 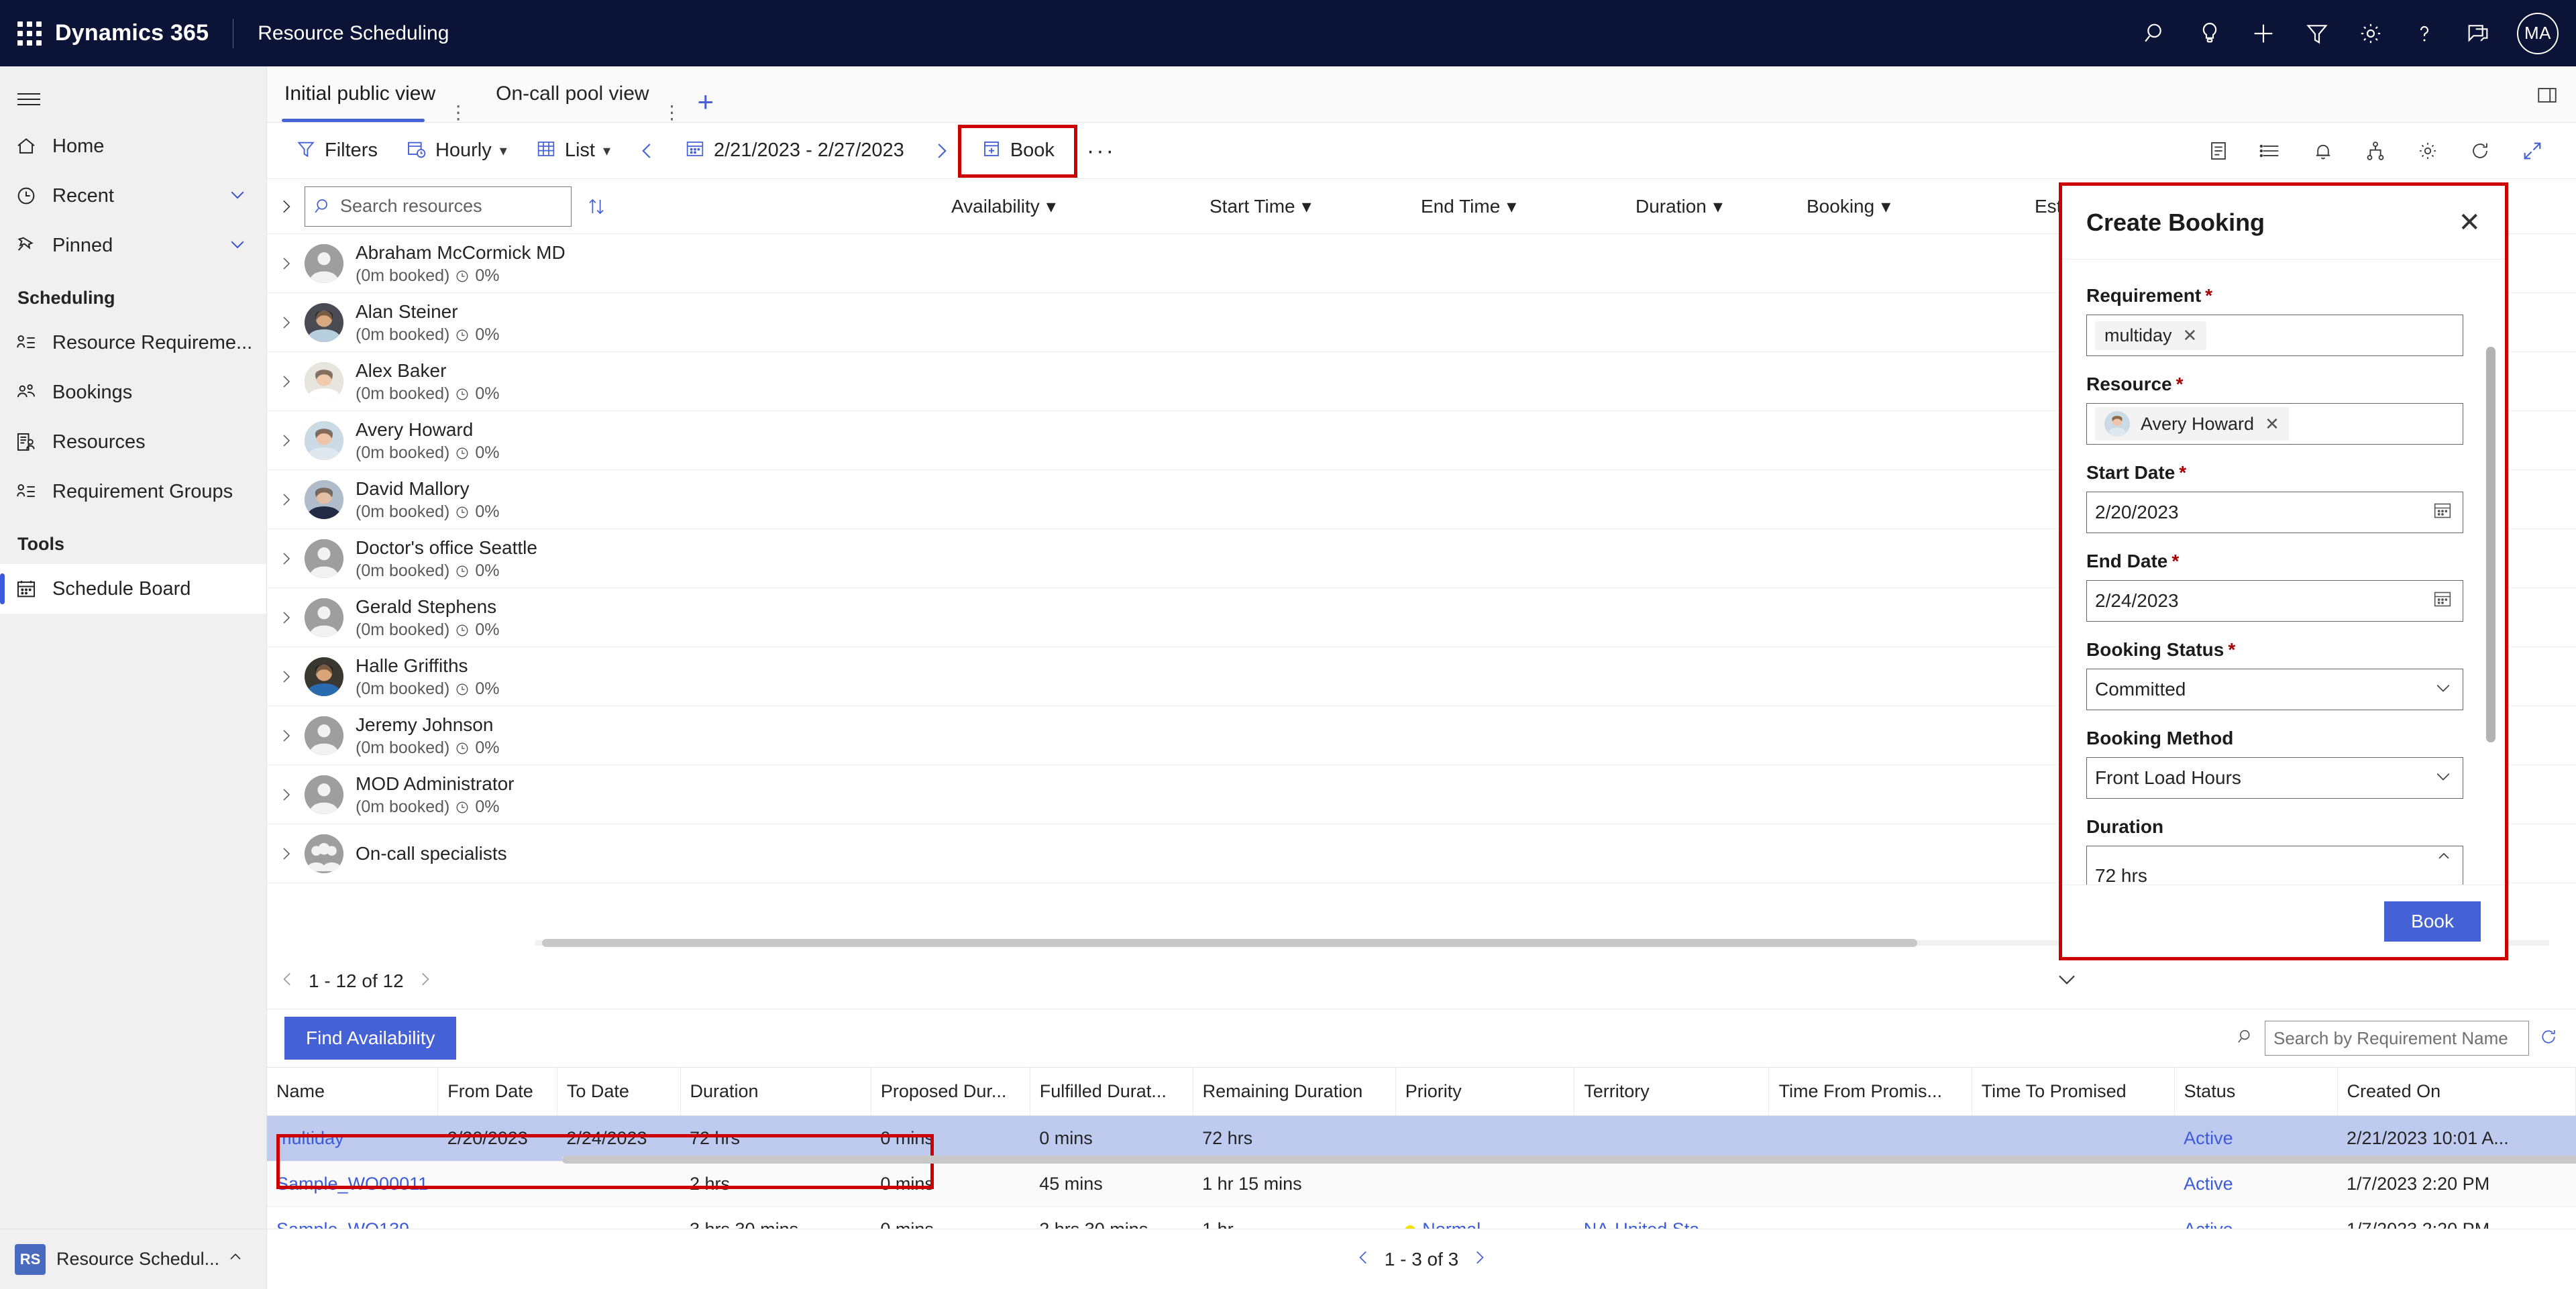 I want to click on requirements-table-hscrollbar, so click(x=1569, y=1159).